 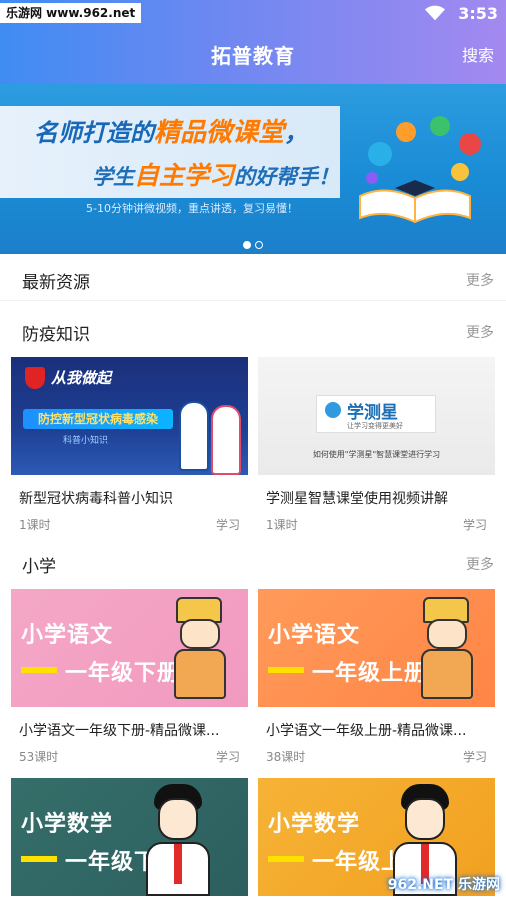 I want to click on shield-icon, so click(x=35, y=378).